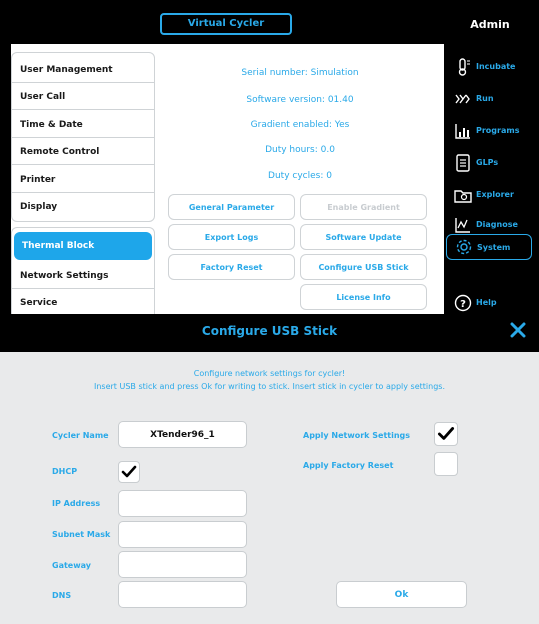 The height and width of the screenshot is (624, 539). I want to click on duty-cycles: Duty cycles: 0, so click(300, 176).